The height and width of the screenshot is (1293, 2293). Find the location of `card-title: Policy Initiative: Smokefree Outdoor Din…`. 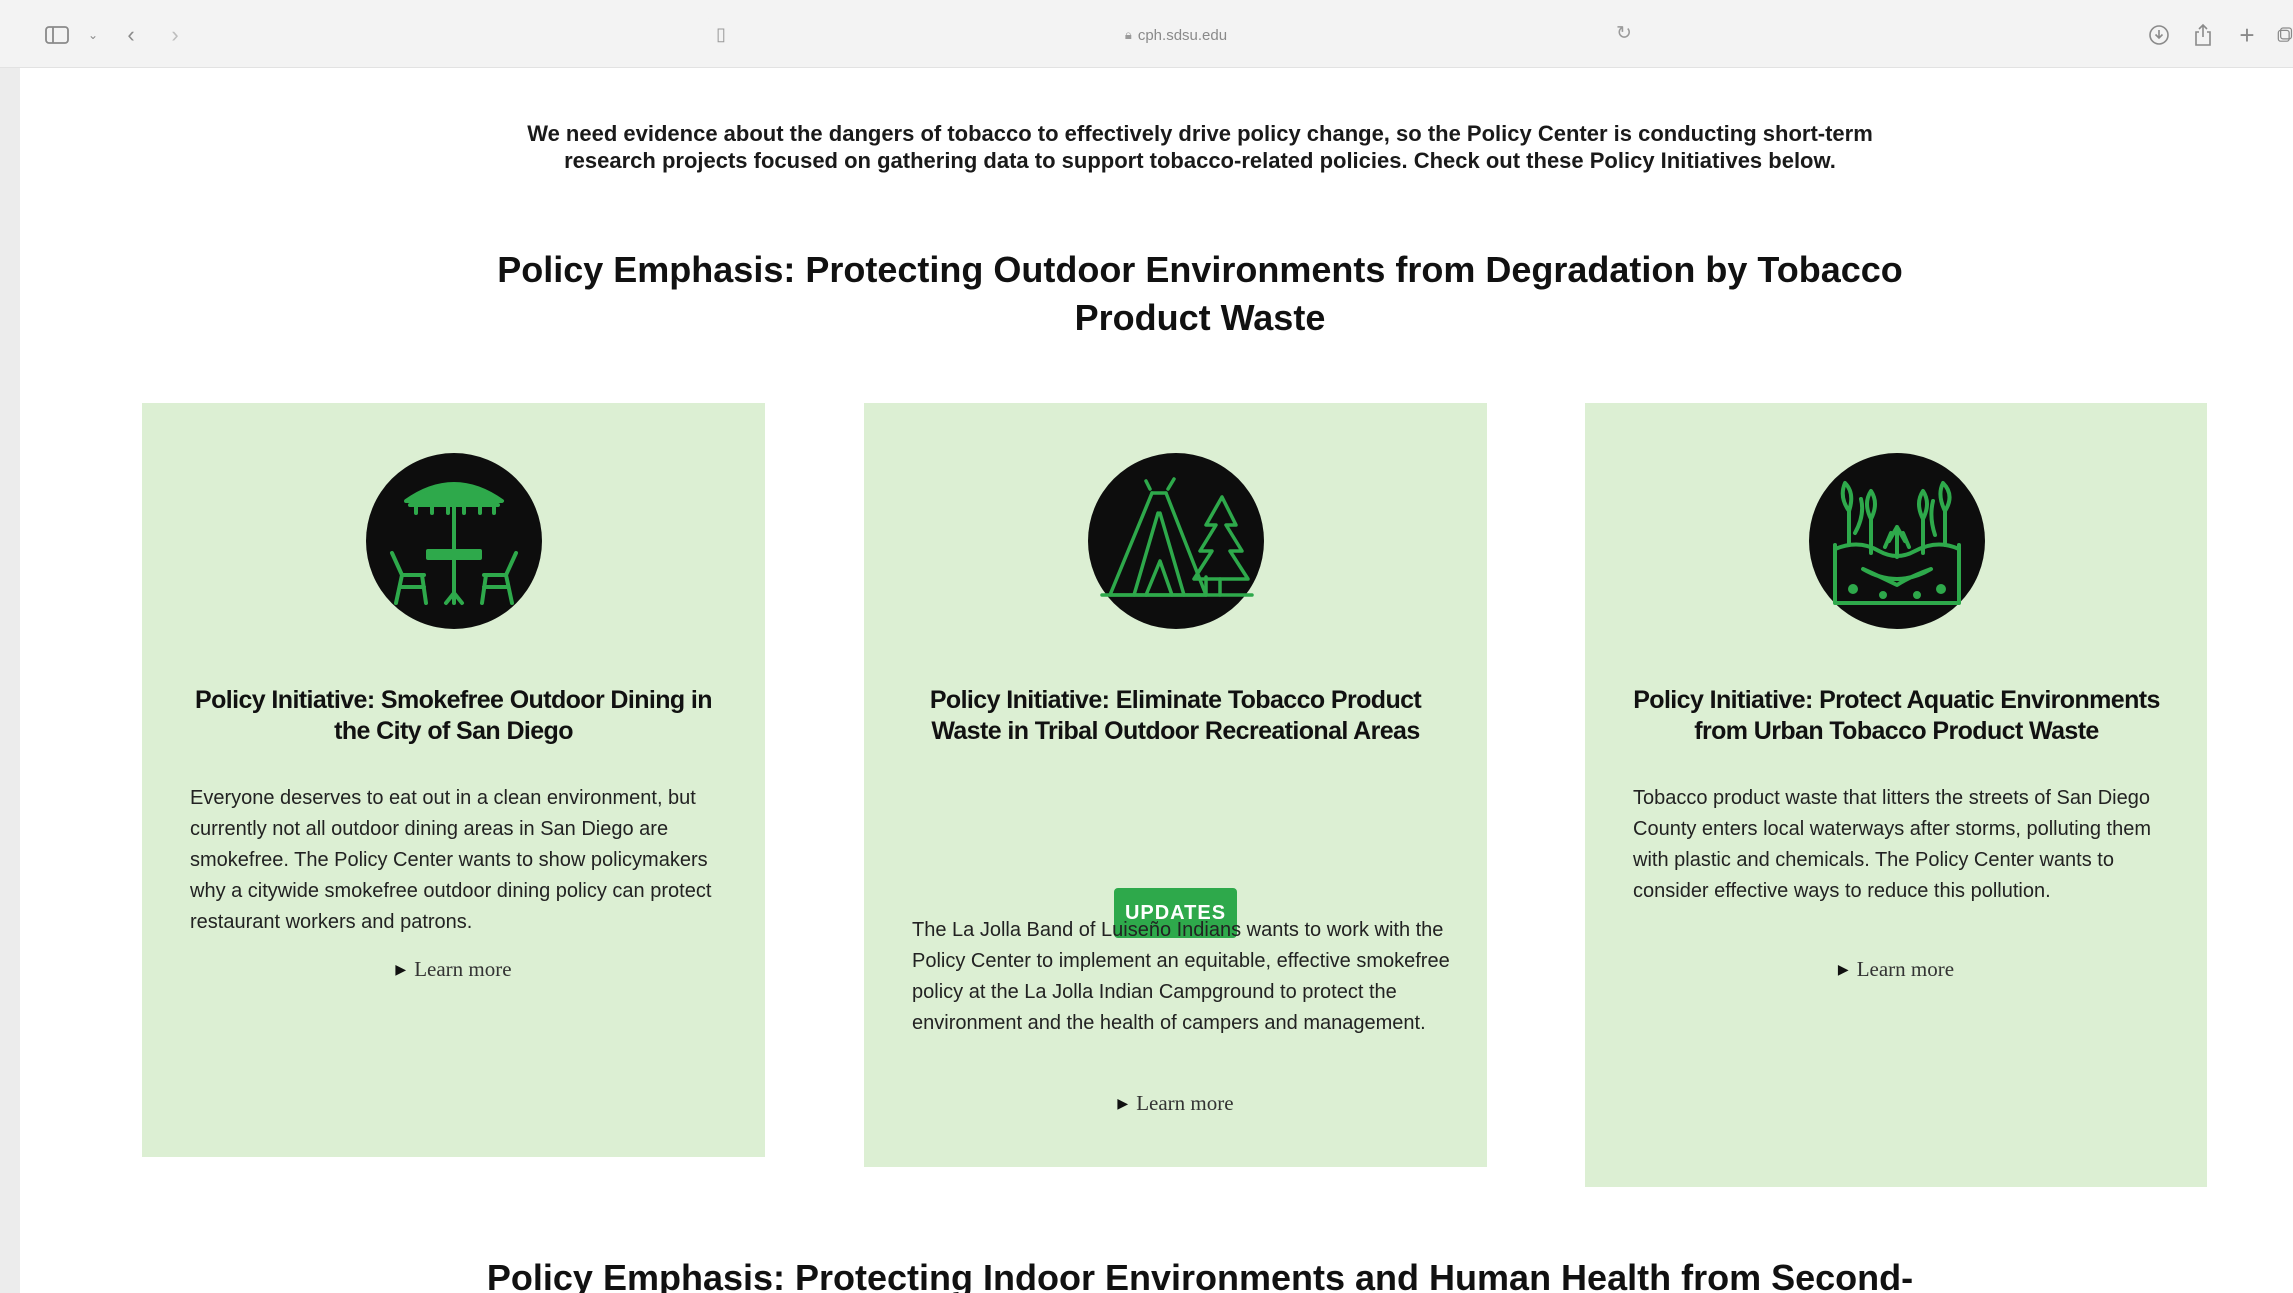

card-title: Policy Initiative: Smokefree Outdoor Din… is located at coordinates (454, 715).